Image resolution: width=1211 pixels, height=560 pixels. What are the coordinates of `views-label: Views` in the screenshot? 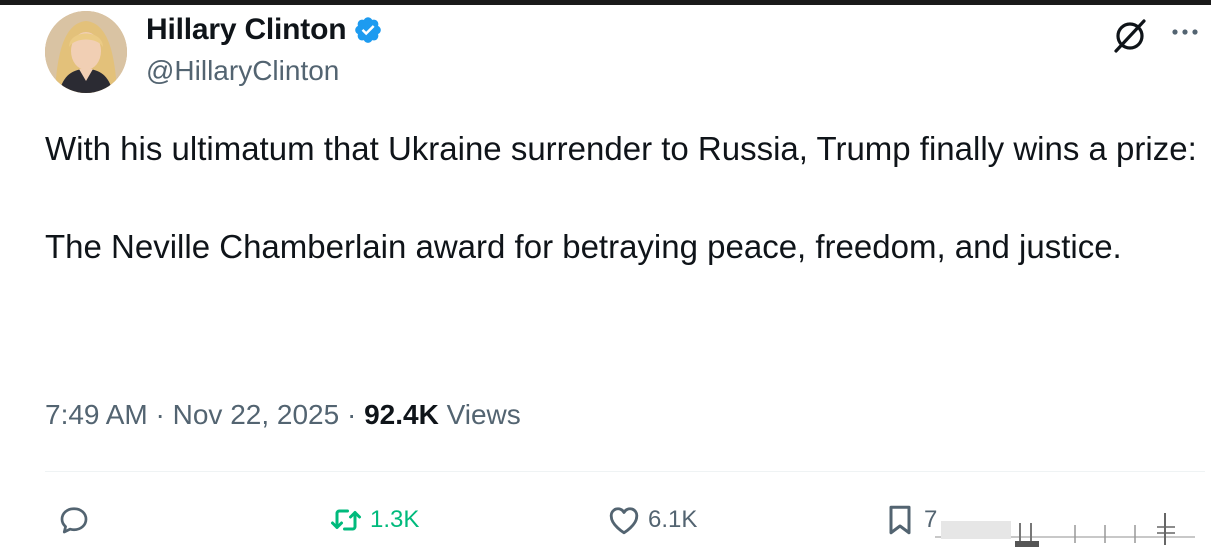 It's located at (479, 414).